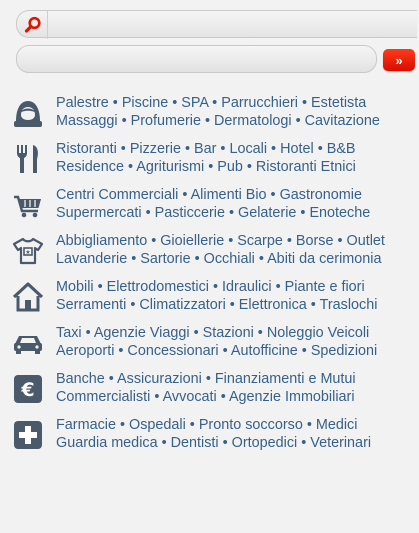 This screenshot has width=419, height=533. Describe the element at coordinates (28, 113) in the screenshot. I see `beauty-face-icon` at that location.